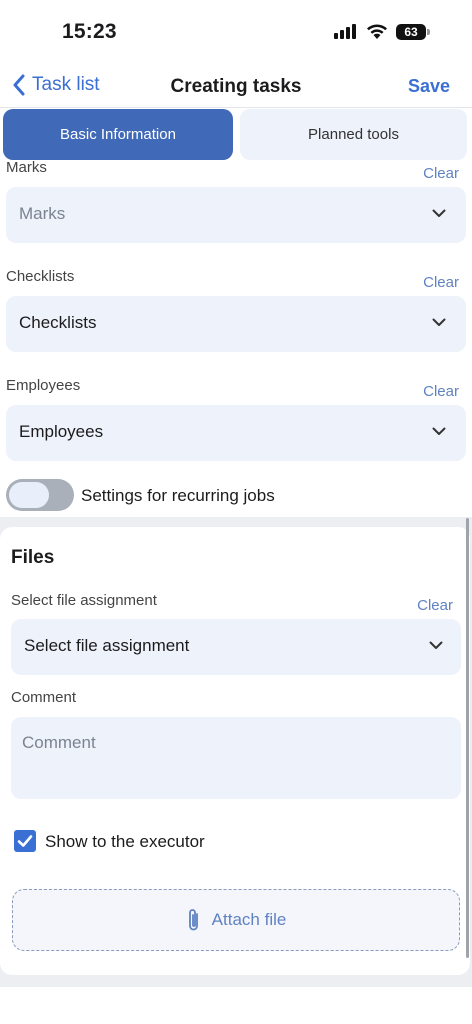  I want to click on tab-bar: Basic Information Planned tools, so click(236, 135).